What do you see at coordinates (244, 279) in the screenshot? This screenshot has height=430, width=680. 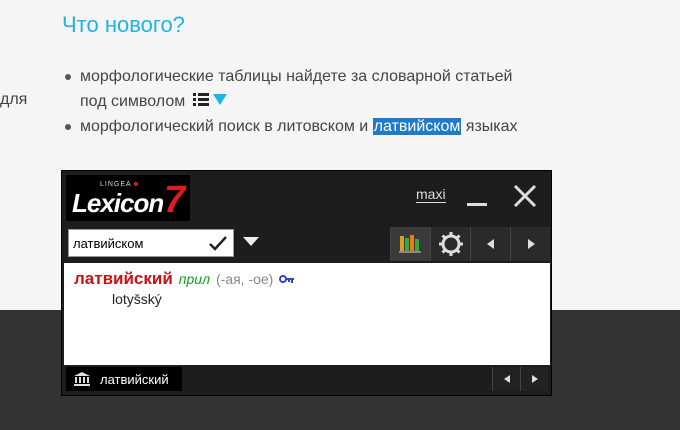 I see `word-forms: (-ая, -ое)` at bounding box center [244, 279].